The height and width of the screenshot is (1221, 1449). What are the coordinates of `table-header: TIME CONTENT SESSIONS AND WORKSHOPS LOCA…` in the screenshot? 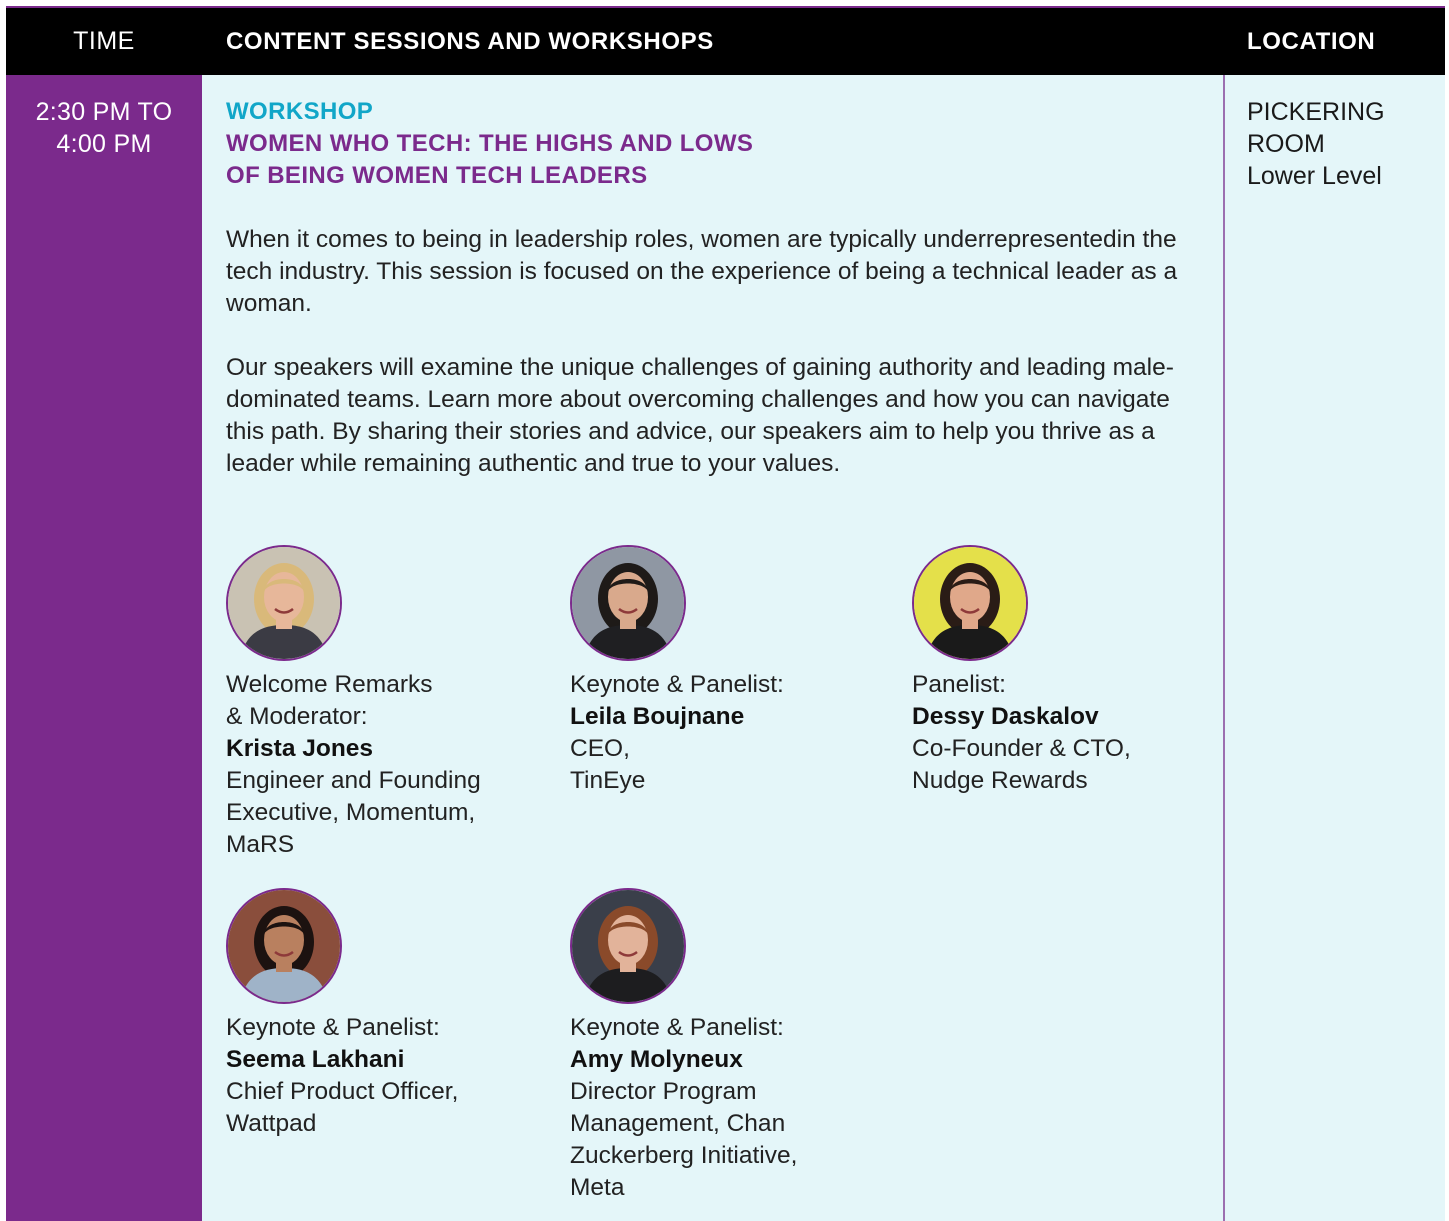 It's located at (725, 41).